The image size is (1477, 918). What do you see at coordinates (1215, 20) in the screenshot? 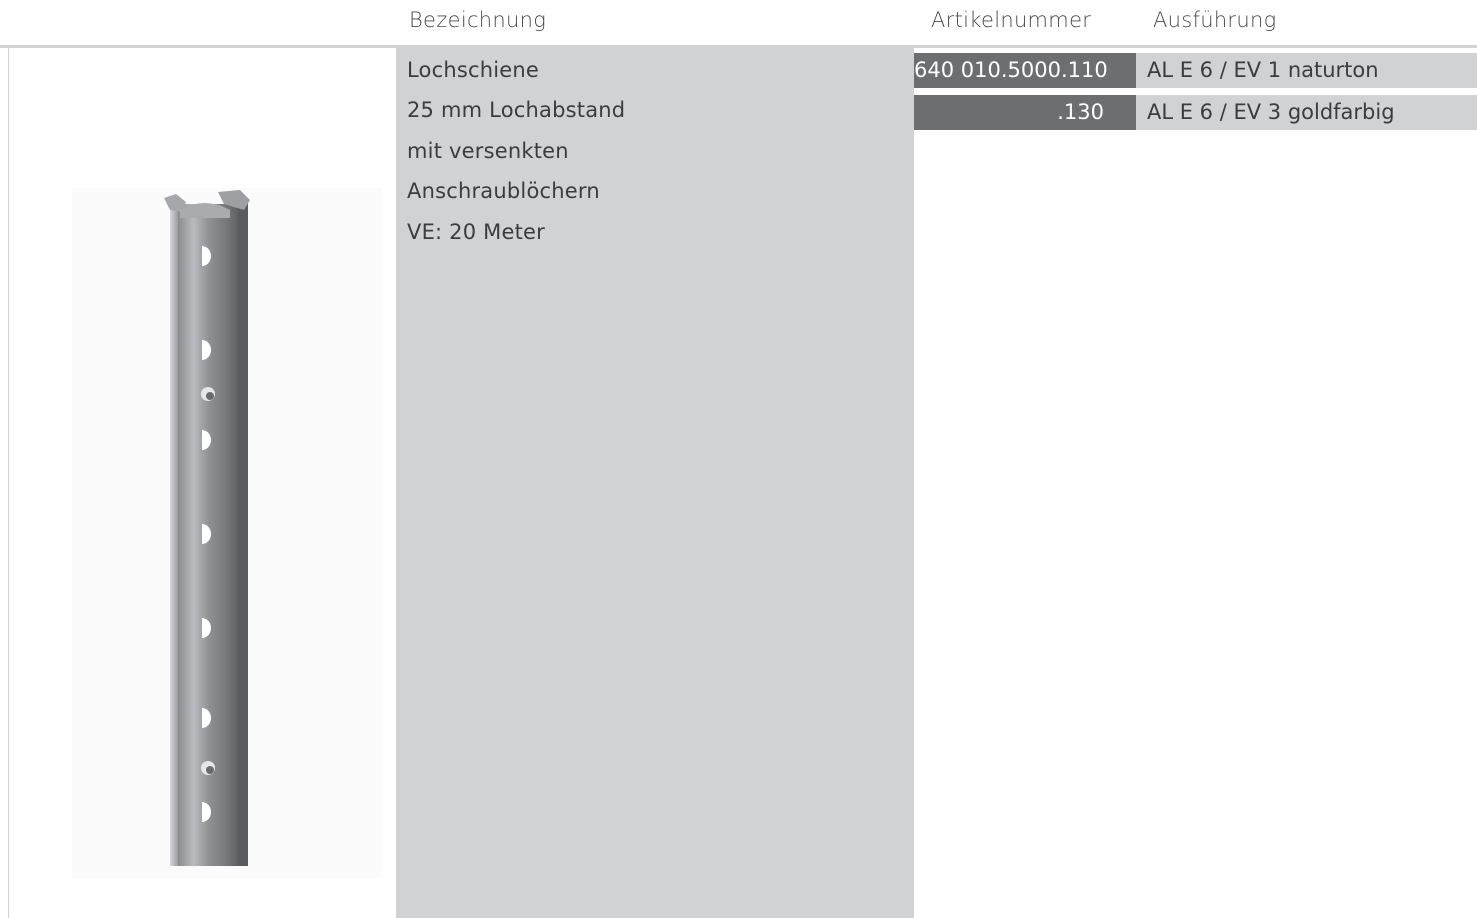
I see `header-ausfuehrung: Ausführung` at bounding box center [1215, 20].